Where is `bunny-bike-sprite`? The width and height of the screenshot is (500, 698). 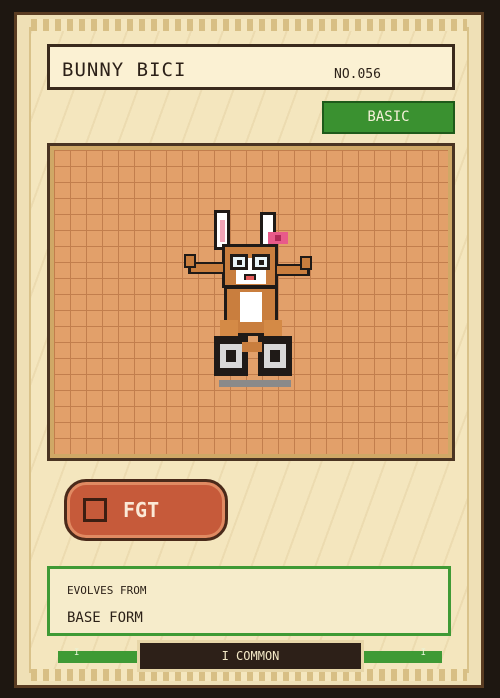 bunny-bike-sprite is located at coordinates (248, 298).